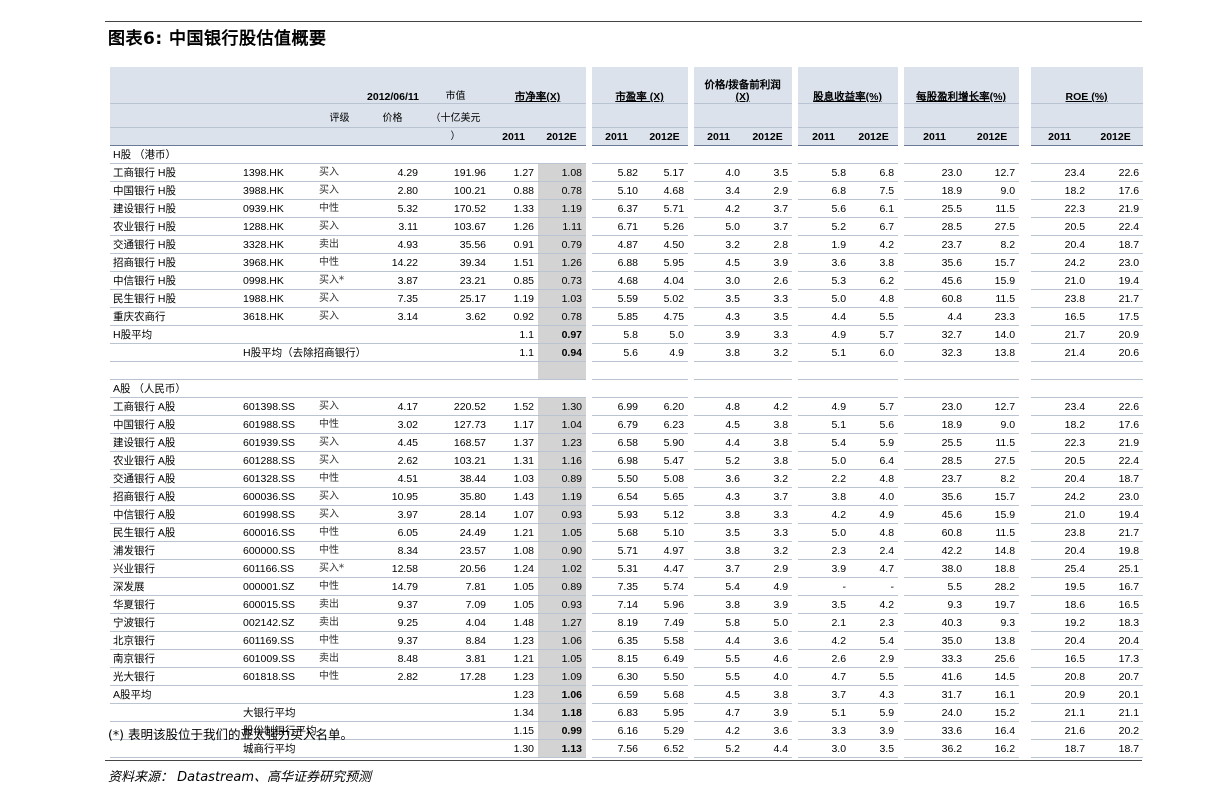  Describe the element at coordinates (456, 460) in the screenshot. I see `market-cap: 103.21` at that location.